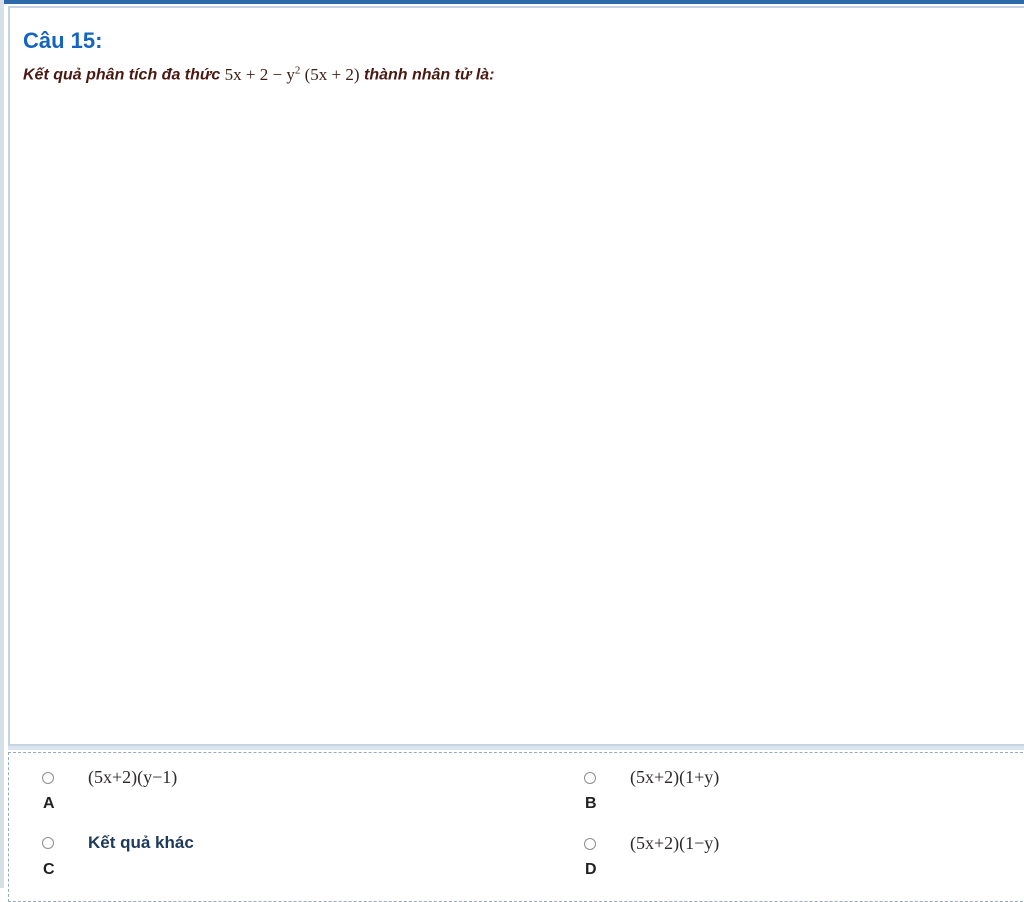 The width and height of the screenshot is (1024, 902). I want to click on panel-divider, so click(516, 748).